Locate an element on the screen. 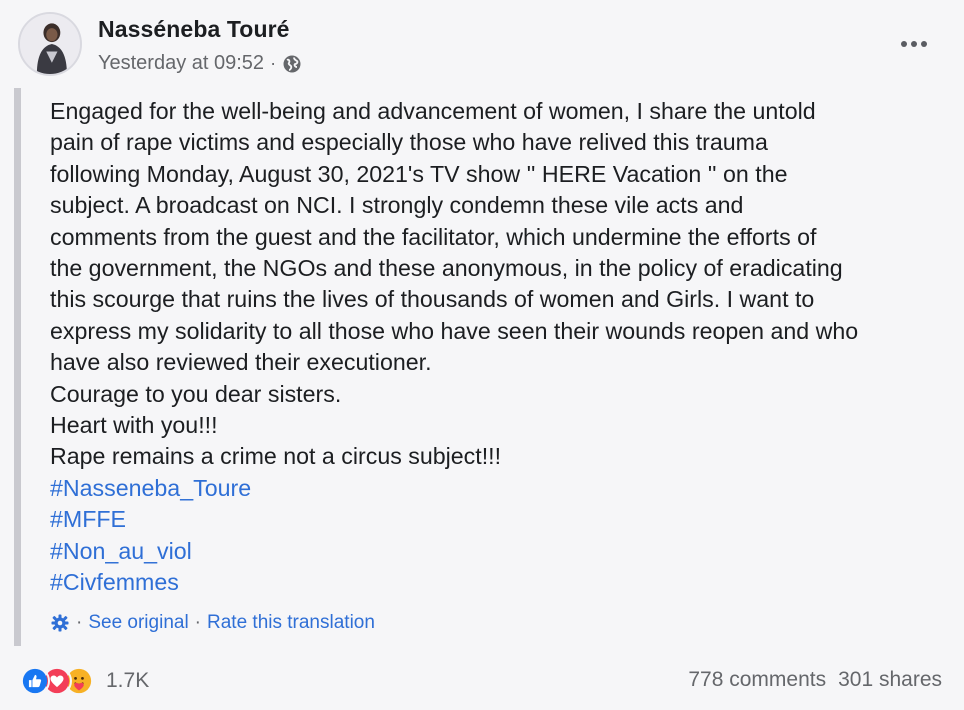 The image size is (964, 710). author-name: Nasséneba Touré is located at coordinates (194, 29).